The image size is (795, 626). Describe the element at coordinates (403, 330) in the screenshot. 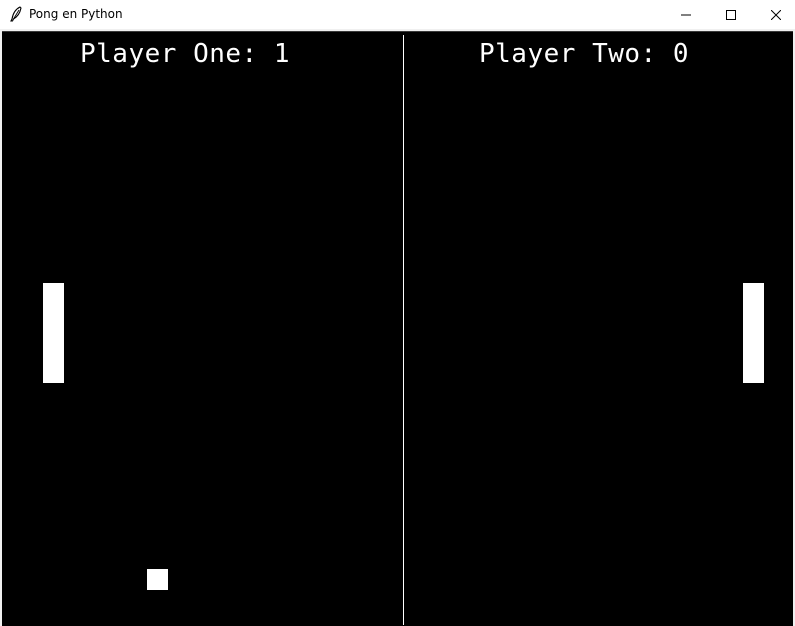

I see `center-line` at that location.